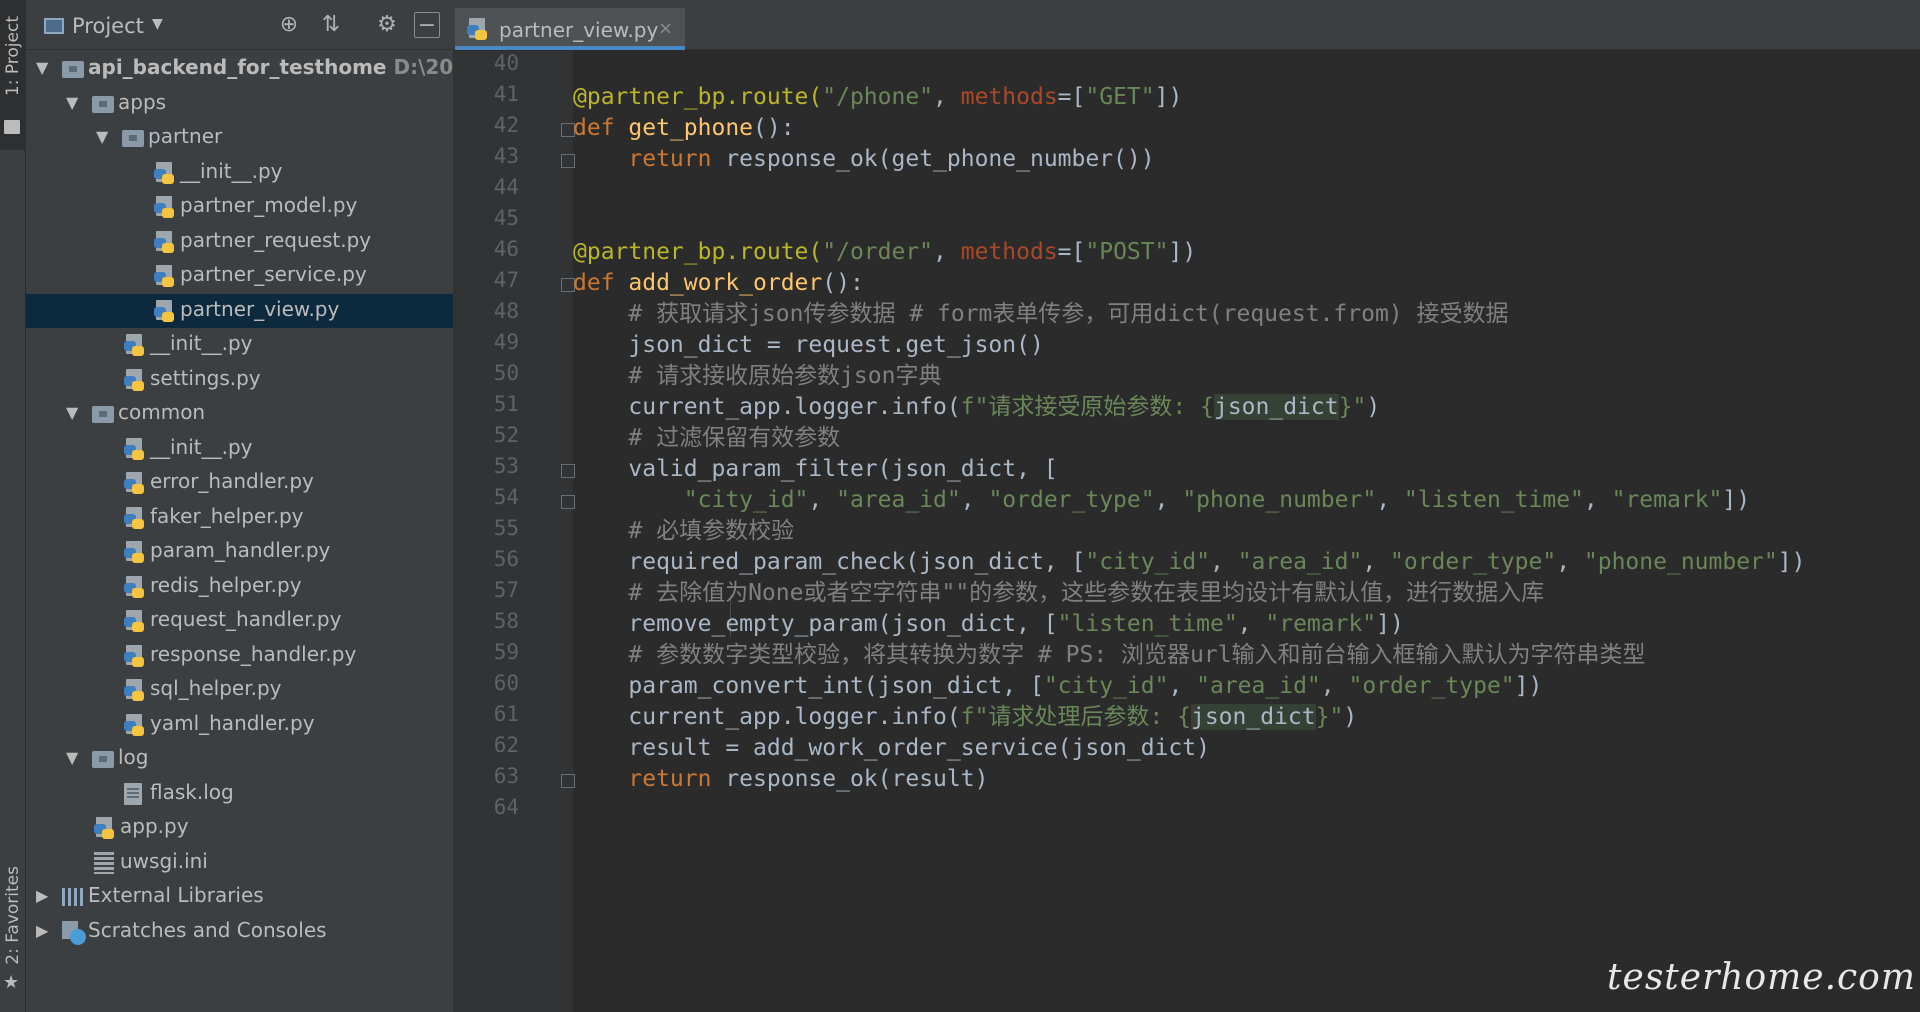 This screenshot has width=1920, height=1012. Describe the element at coordinates (239, 656) in the screenshot. I see `tree-item: response_handler.py` at that location.